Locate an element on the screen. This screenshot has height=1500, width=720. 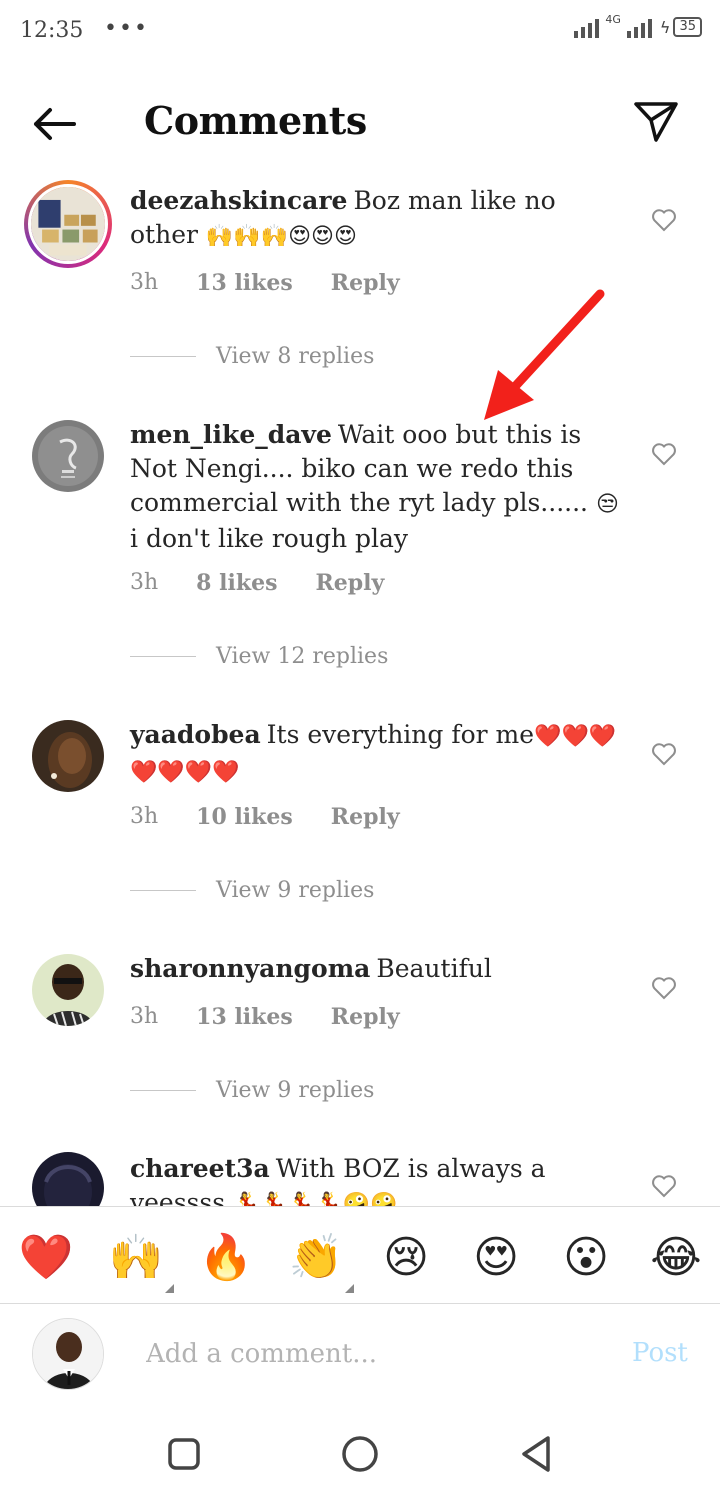
circle-icon is located at coordinates (360, 1454).